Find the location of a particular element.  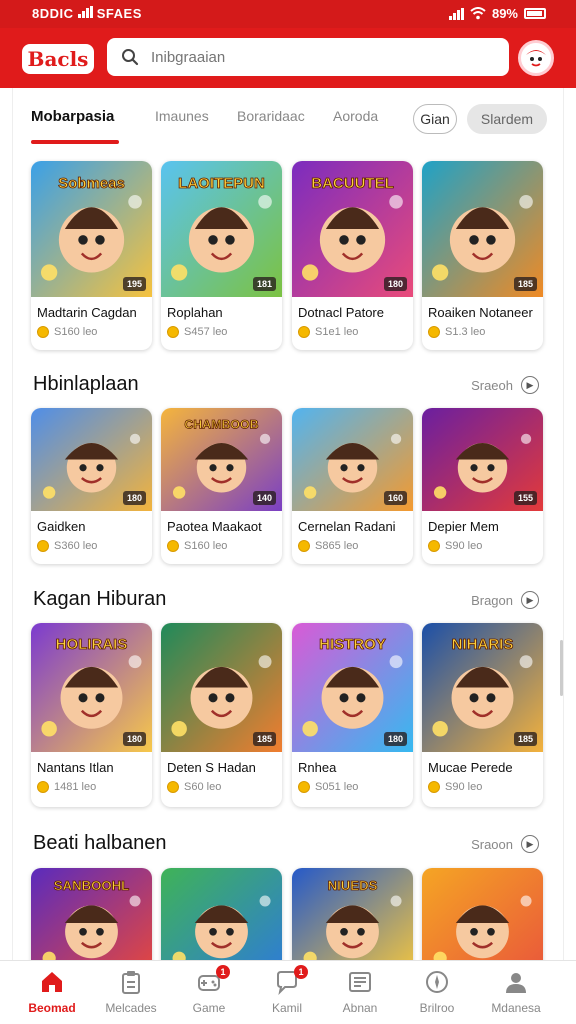

compass-icon is located at coordinates (437, 982).